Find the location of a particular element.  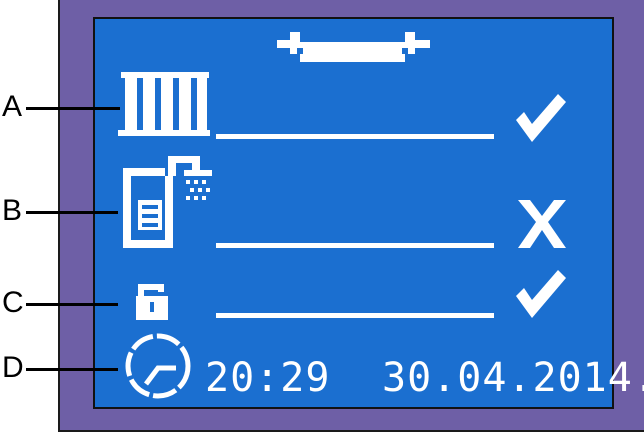

check-mark-c is located at coordinates (541, 294).